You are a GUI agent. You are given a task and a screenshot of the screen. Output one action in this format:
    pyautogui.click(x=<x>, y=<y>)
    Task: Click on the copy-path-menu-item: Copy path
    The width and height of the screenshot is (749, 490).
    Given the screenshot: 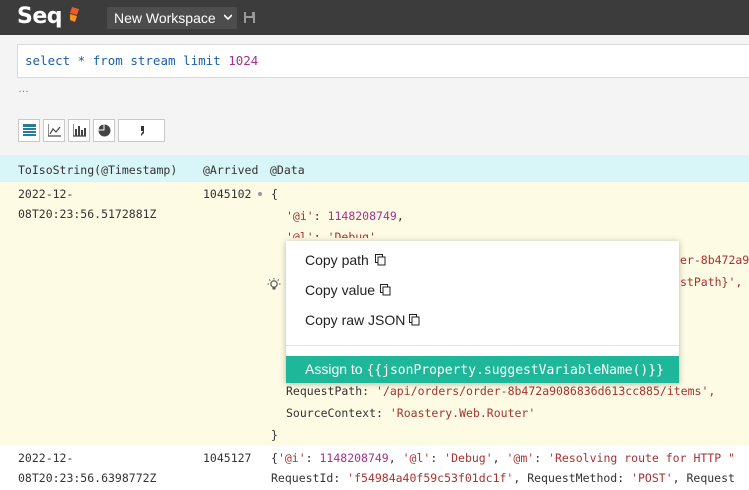 What is the action you would take?
    pyautogui.click(x=345, y=260)
    